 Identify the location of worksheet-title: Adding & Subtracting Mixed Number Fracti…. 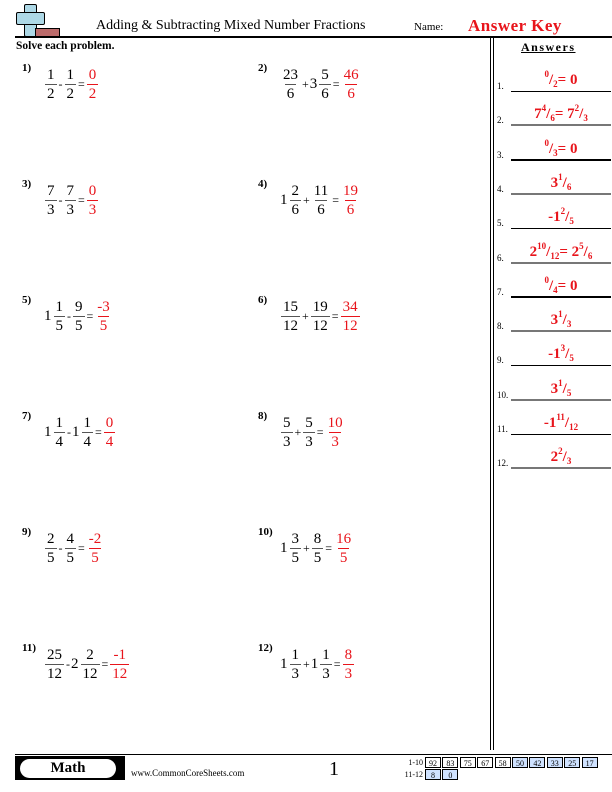
(231, 25).